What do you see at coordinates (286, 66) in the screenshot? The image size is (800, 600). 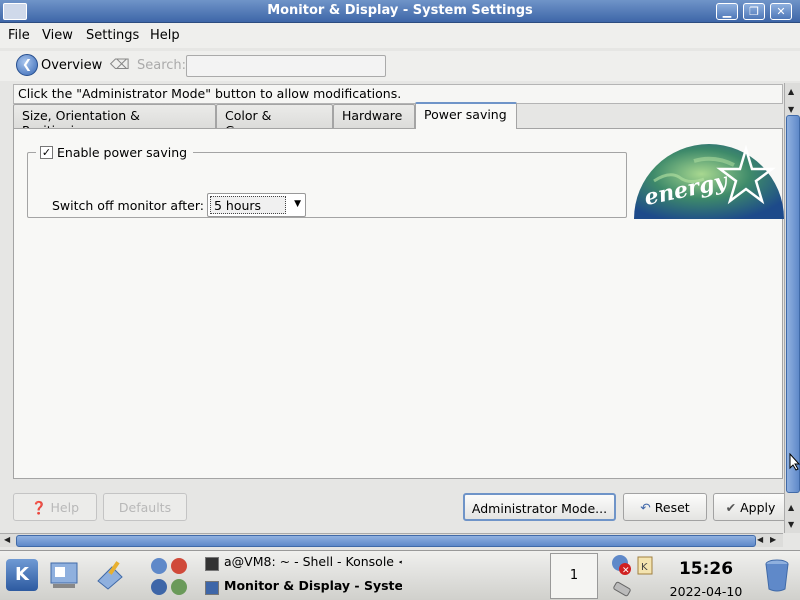 I see `search-input` at bounding box center [286, 66].